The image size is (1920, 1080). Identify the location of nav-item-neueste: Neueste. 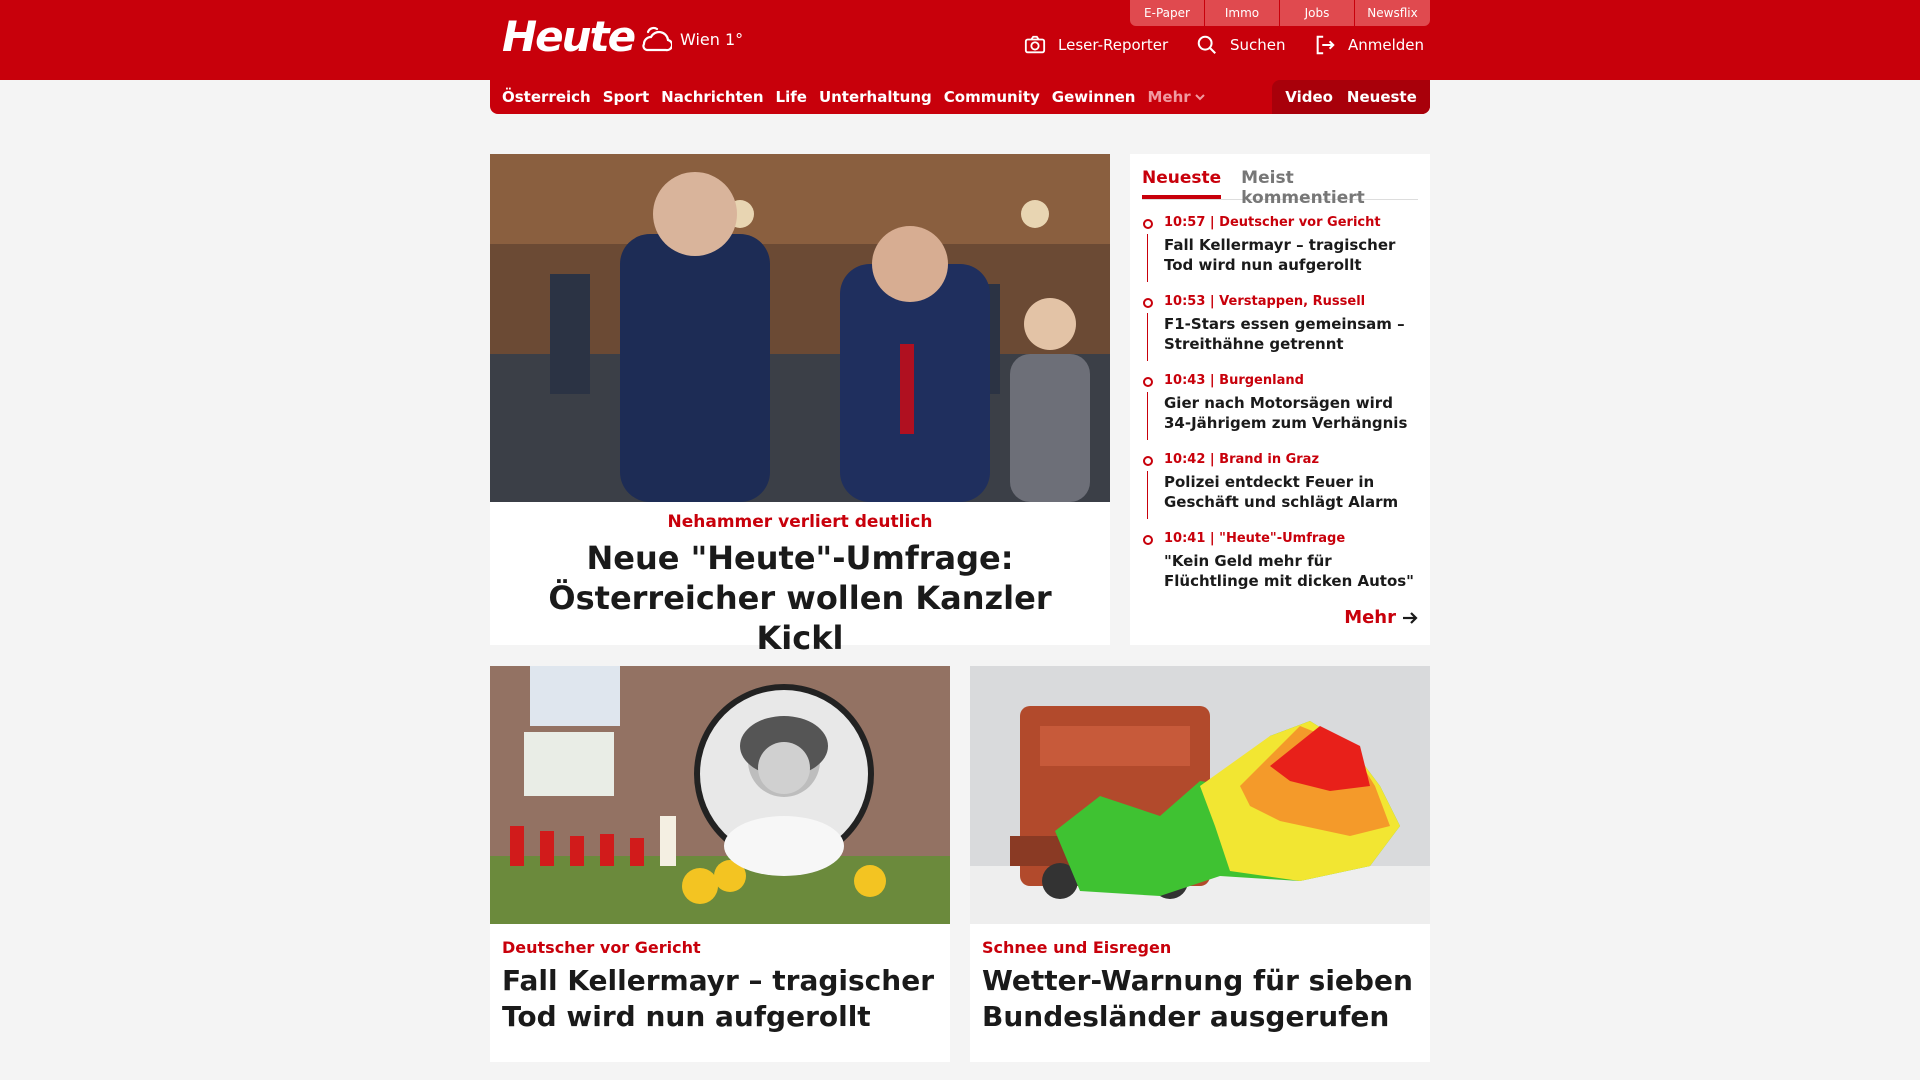
(1382, 97).